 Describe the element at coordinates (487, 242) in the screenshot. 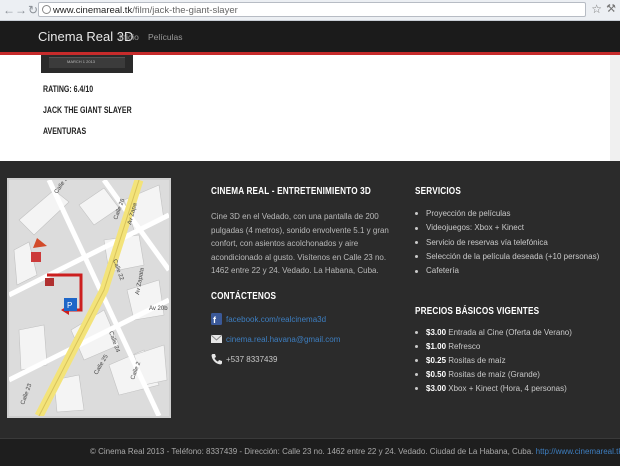

I see `service-label: Servicio de reservas vía telefónica` at that location.